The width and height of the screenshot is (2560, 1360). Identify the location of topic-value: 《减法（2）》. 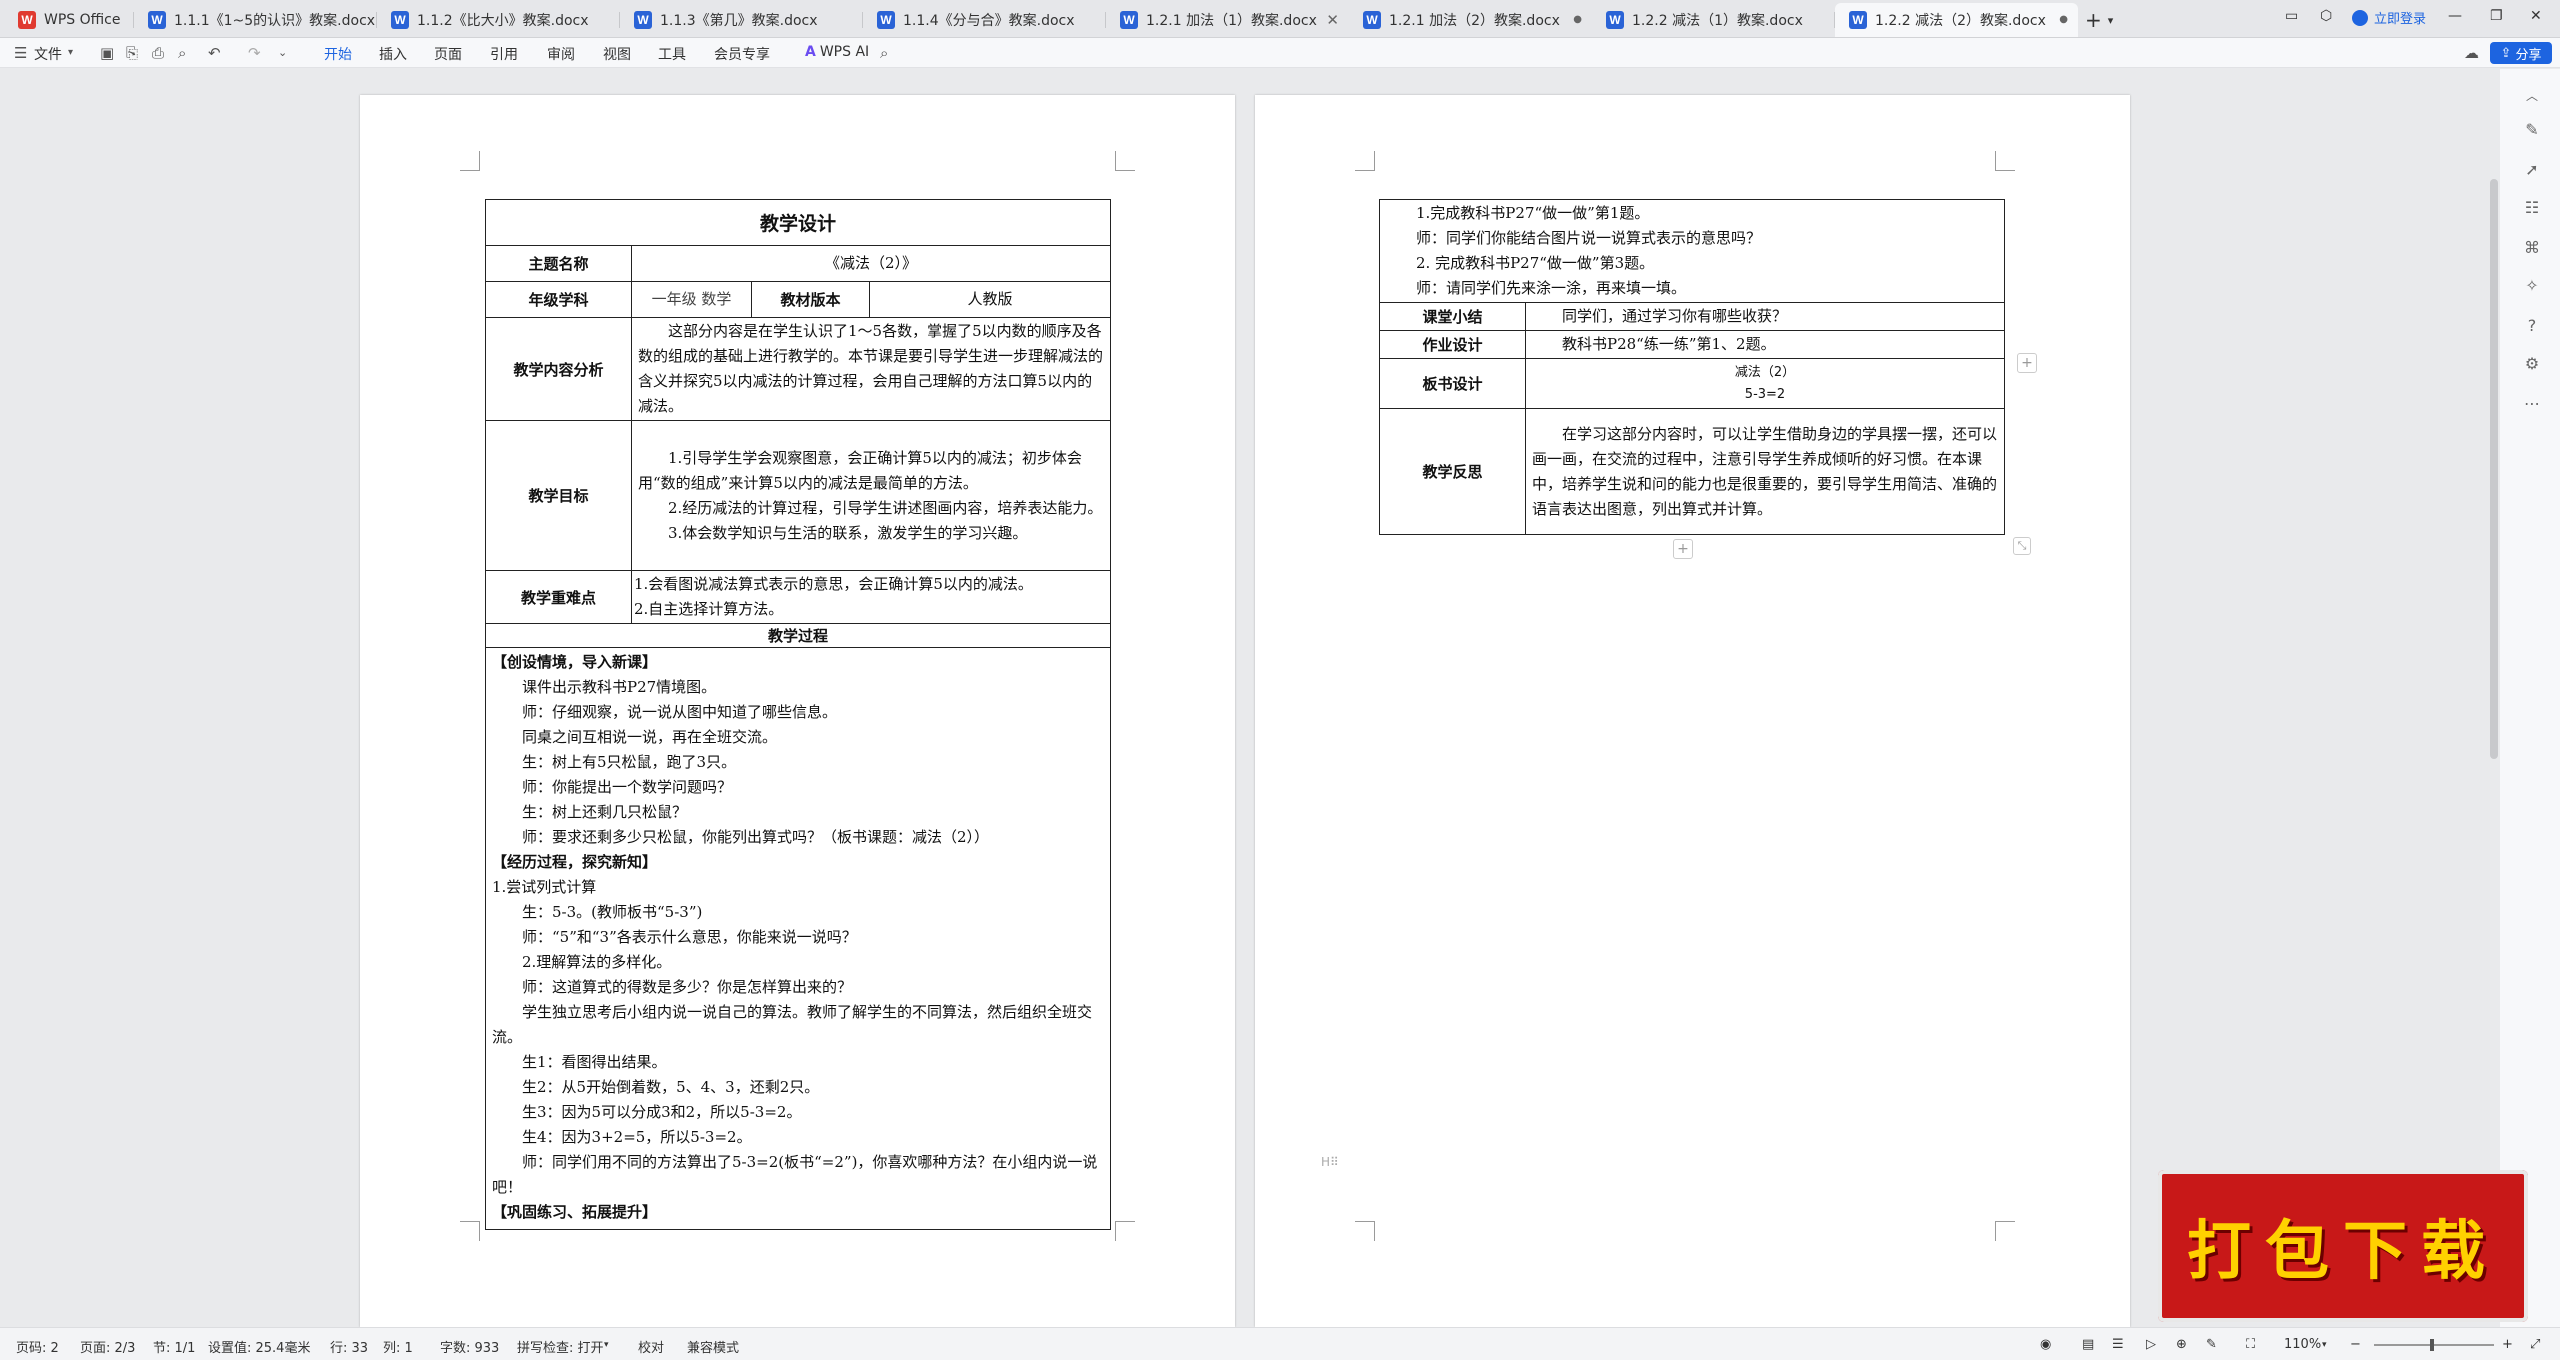
(871, 263).